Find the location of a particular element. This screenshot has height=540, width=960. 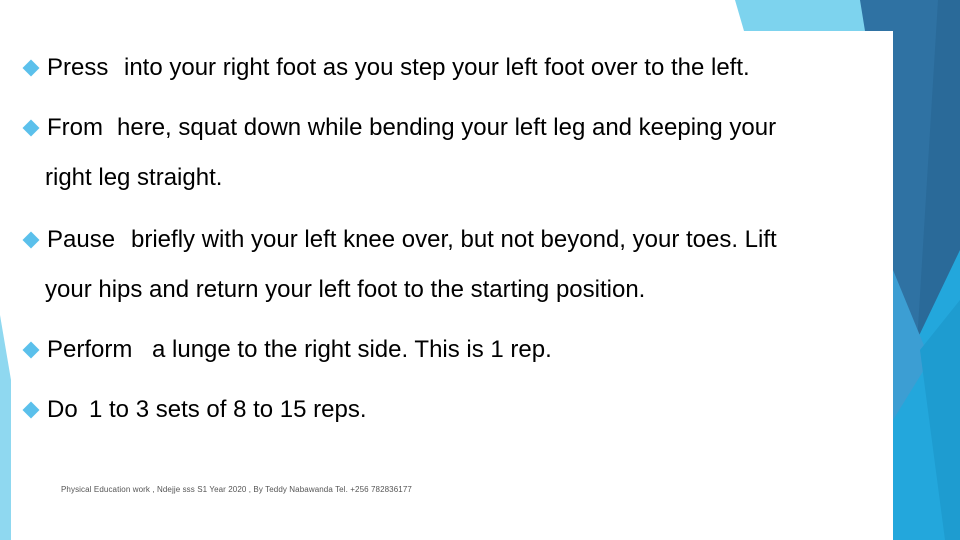

bullet-first-word: Press is located at coordinates (78, 67).